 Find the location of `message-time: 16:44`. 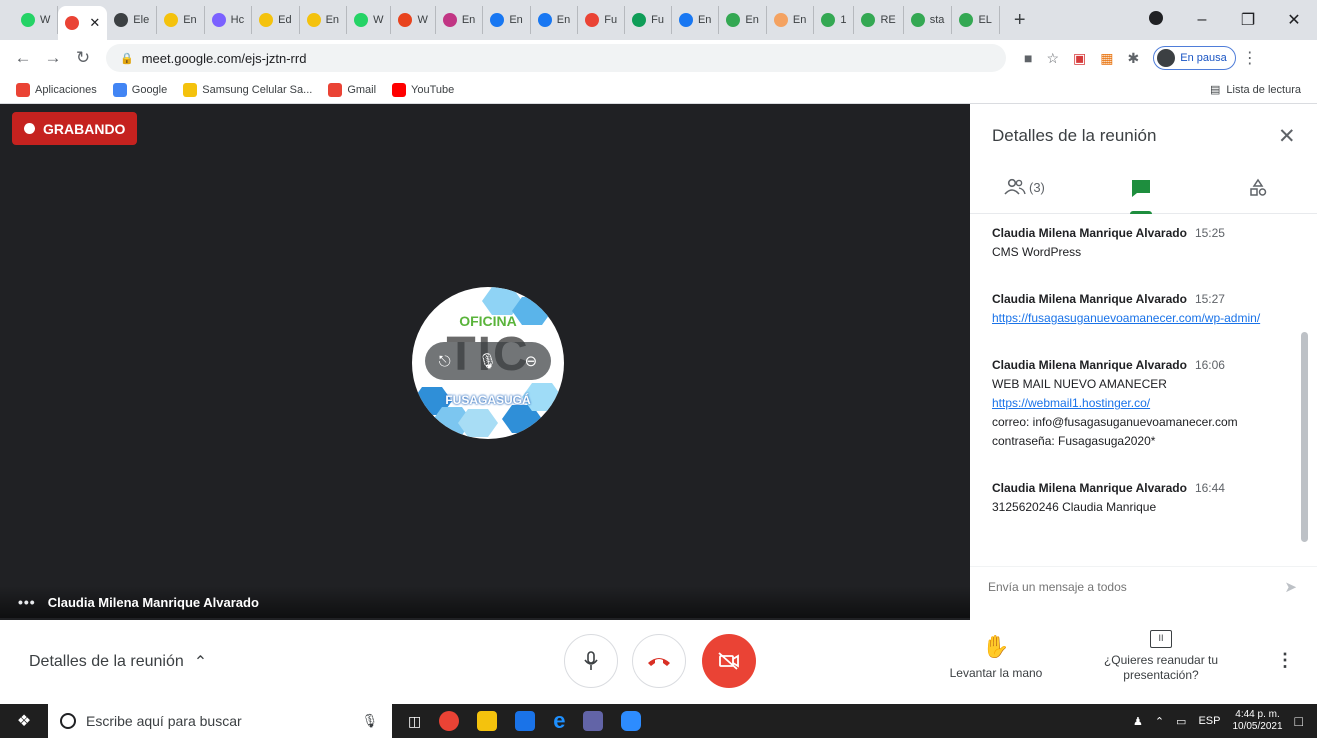

message-time: 16:44 is located at coordinates (1209, 488).